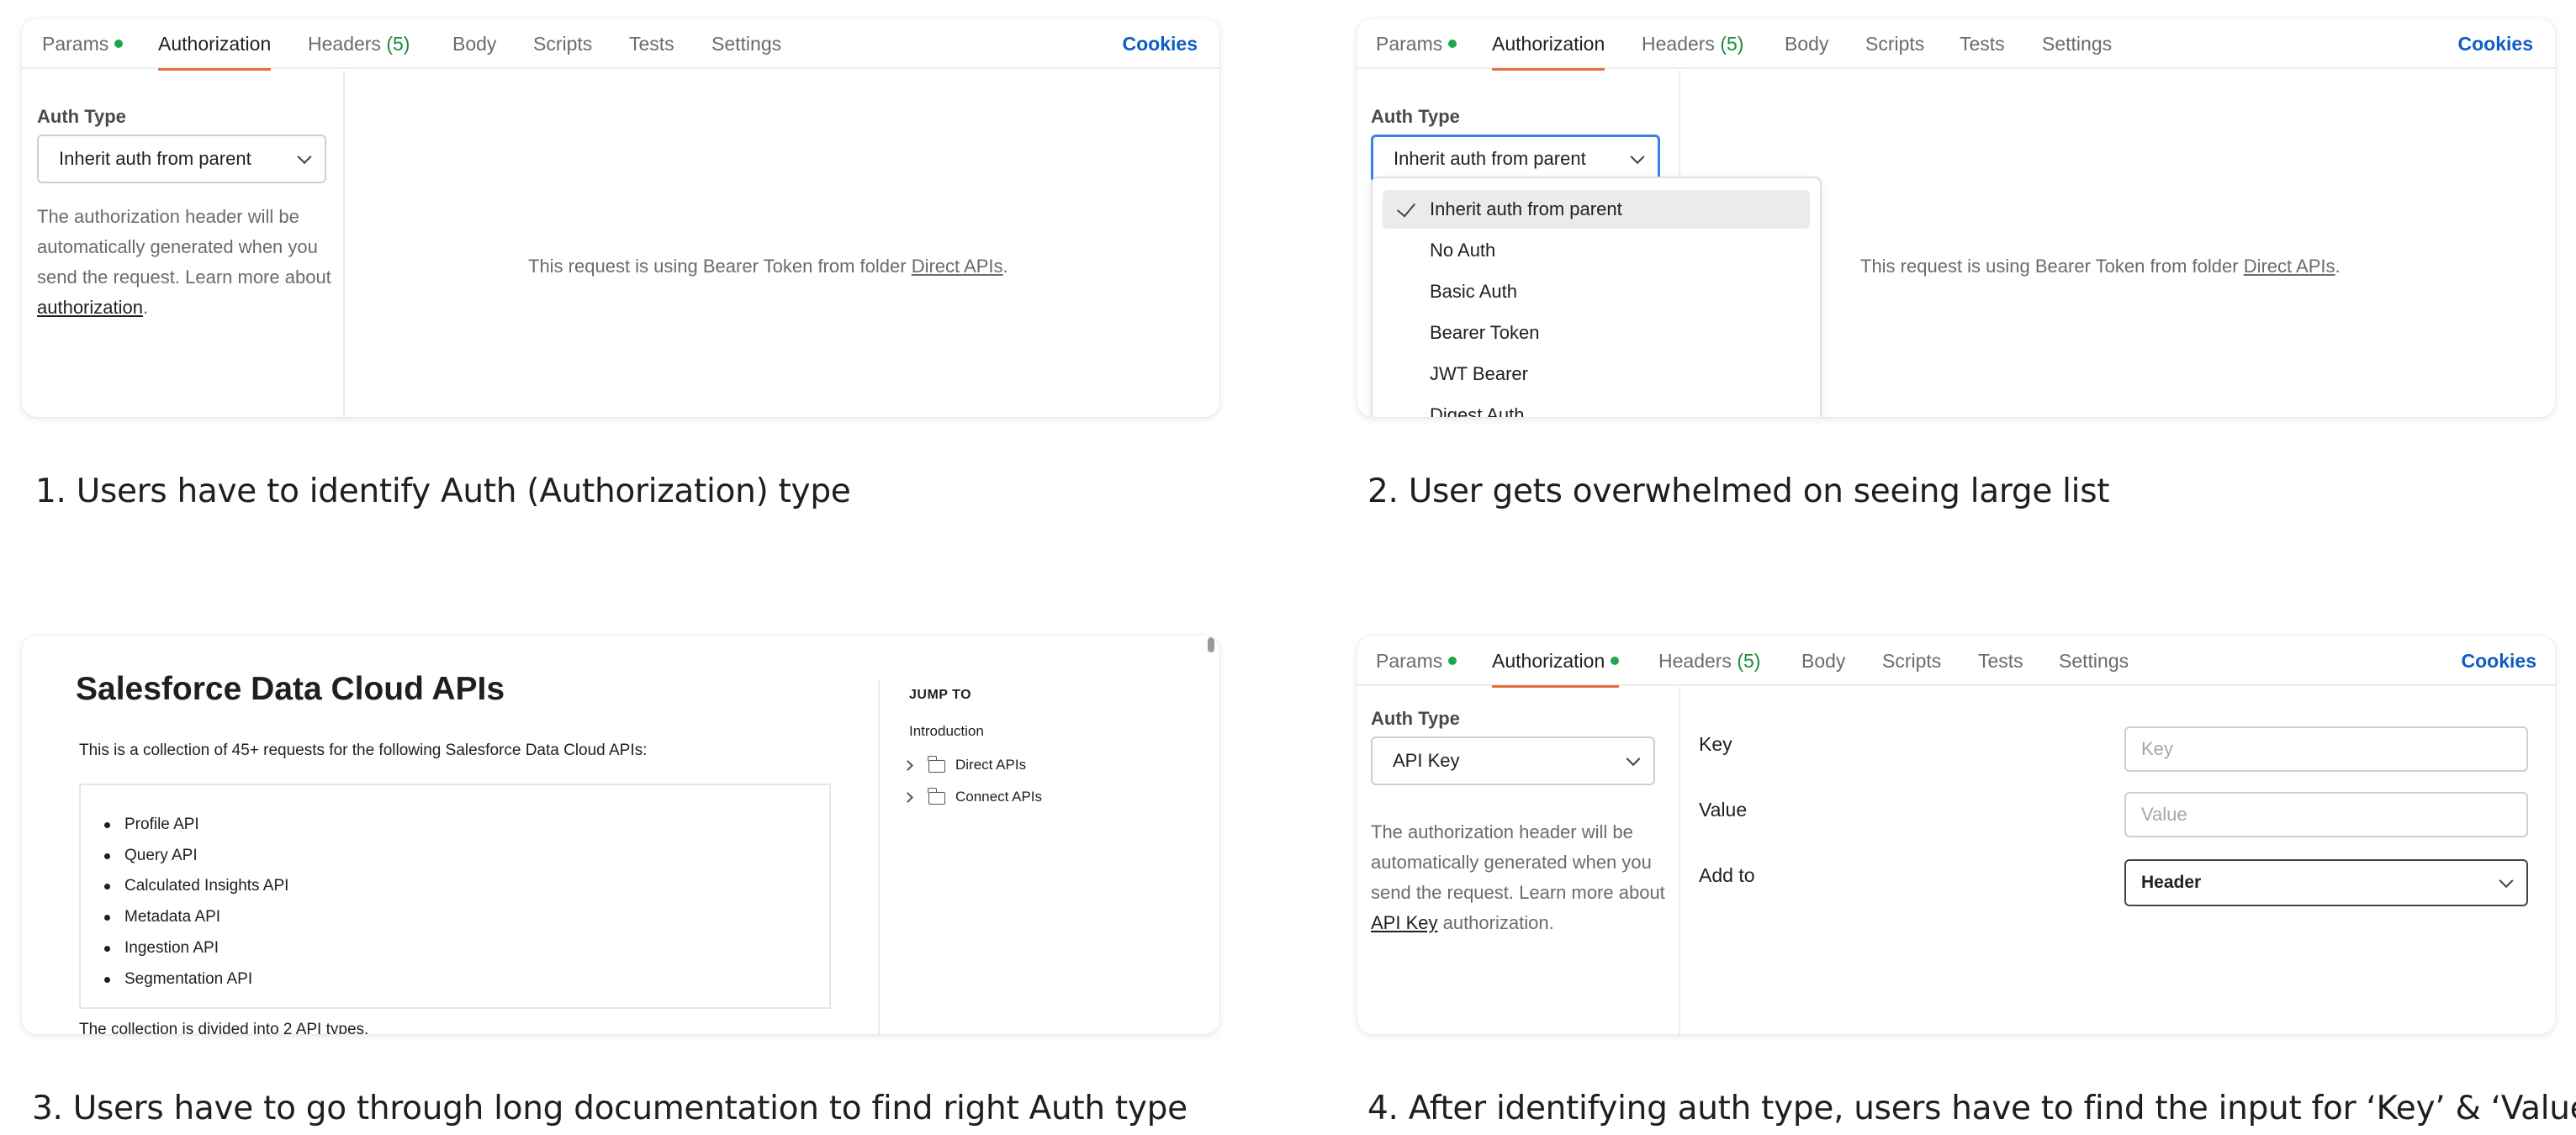 The width and height of the screenshot is (2576, 1135). Describe the element at coordinates (1596, 291) in the screenshot. I see `dropdown-option-basic-auth: Basic Auth` at that location.